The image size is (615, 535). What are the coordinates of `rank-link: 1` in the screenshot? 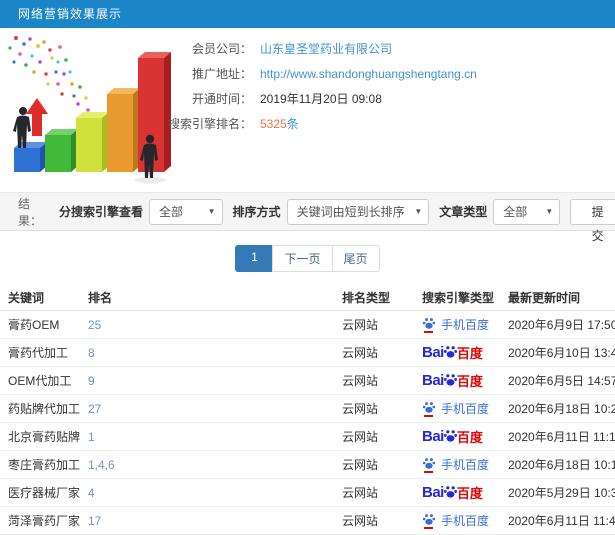 It's located at (91, 437).